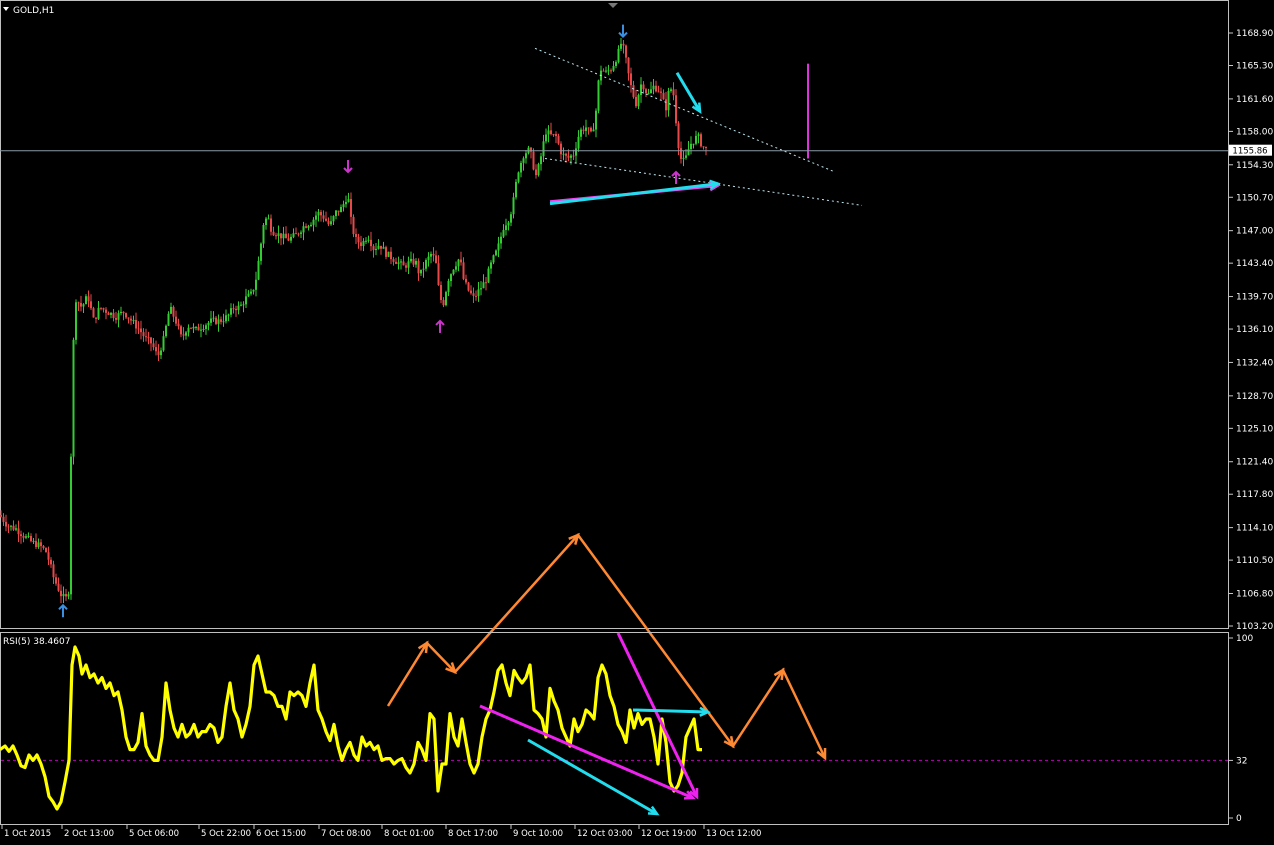 This screenshot has height=845, width=1274. What do you see at coordinates (733, 834) in the screenshot?
I see `time-tick-label: 13 Oct 12:00` at bounding box center [733, 834].